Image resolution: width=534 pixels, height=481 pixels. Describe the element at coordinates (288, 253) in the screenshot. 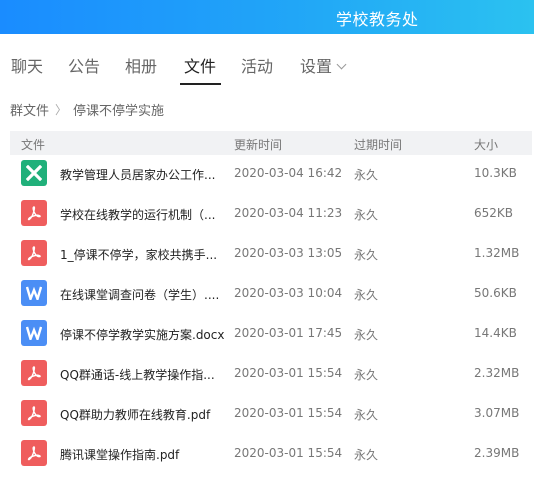

I see `file-updated-time: 2020-03-03 13:05` at that location.